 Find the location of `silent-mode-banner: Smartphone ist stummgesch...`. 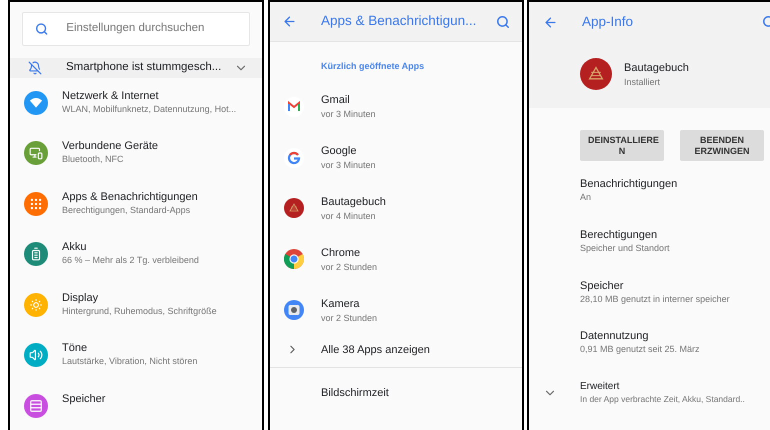

silent-mode-banner: Smartphone ist stummgesch... is located at coordinates (136, 68).